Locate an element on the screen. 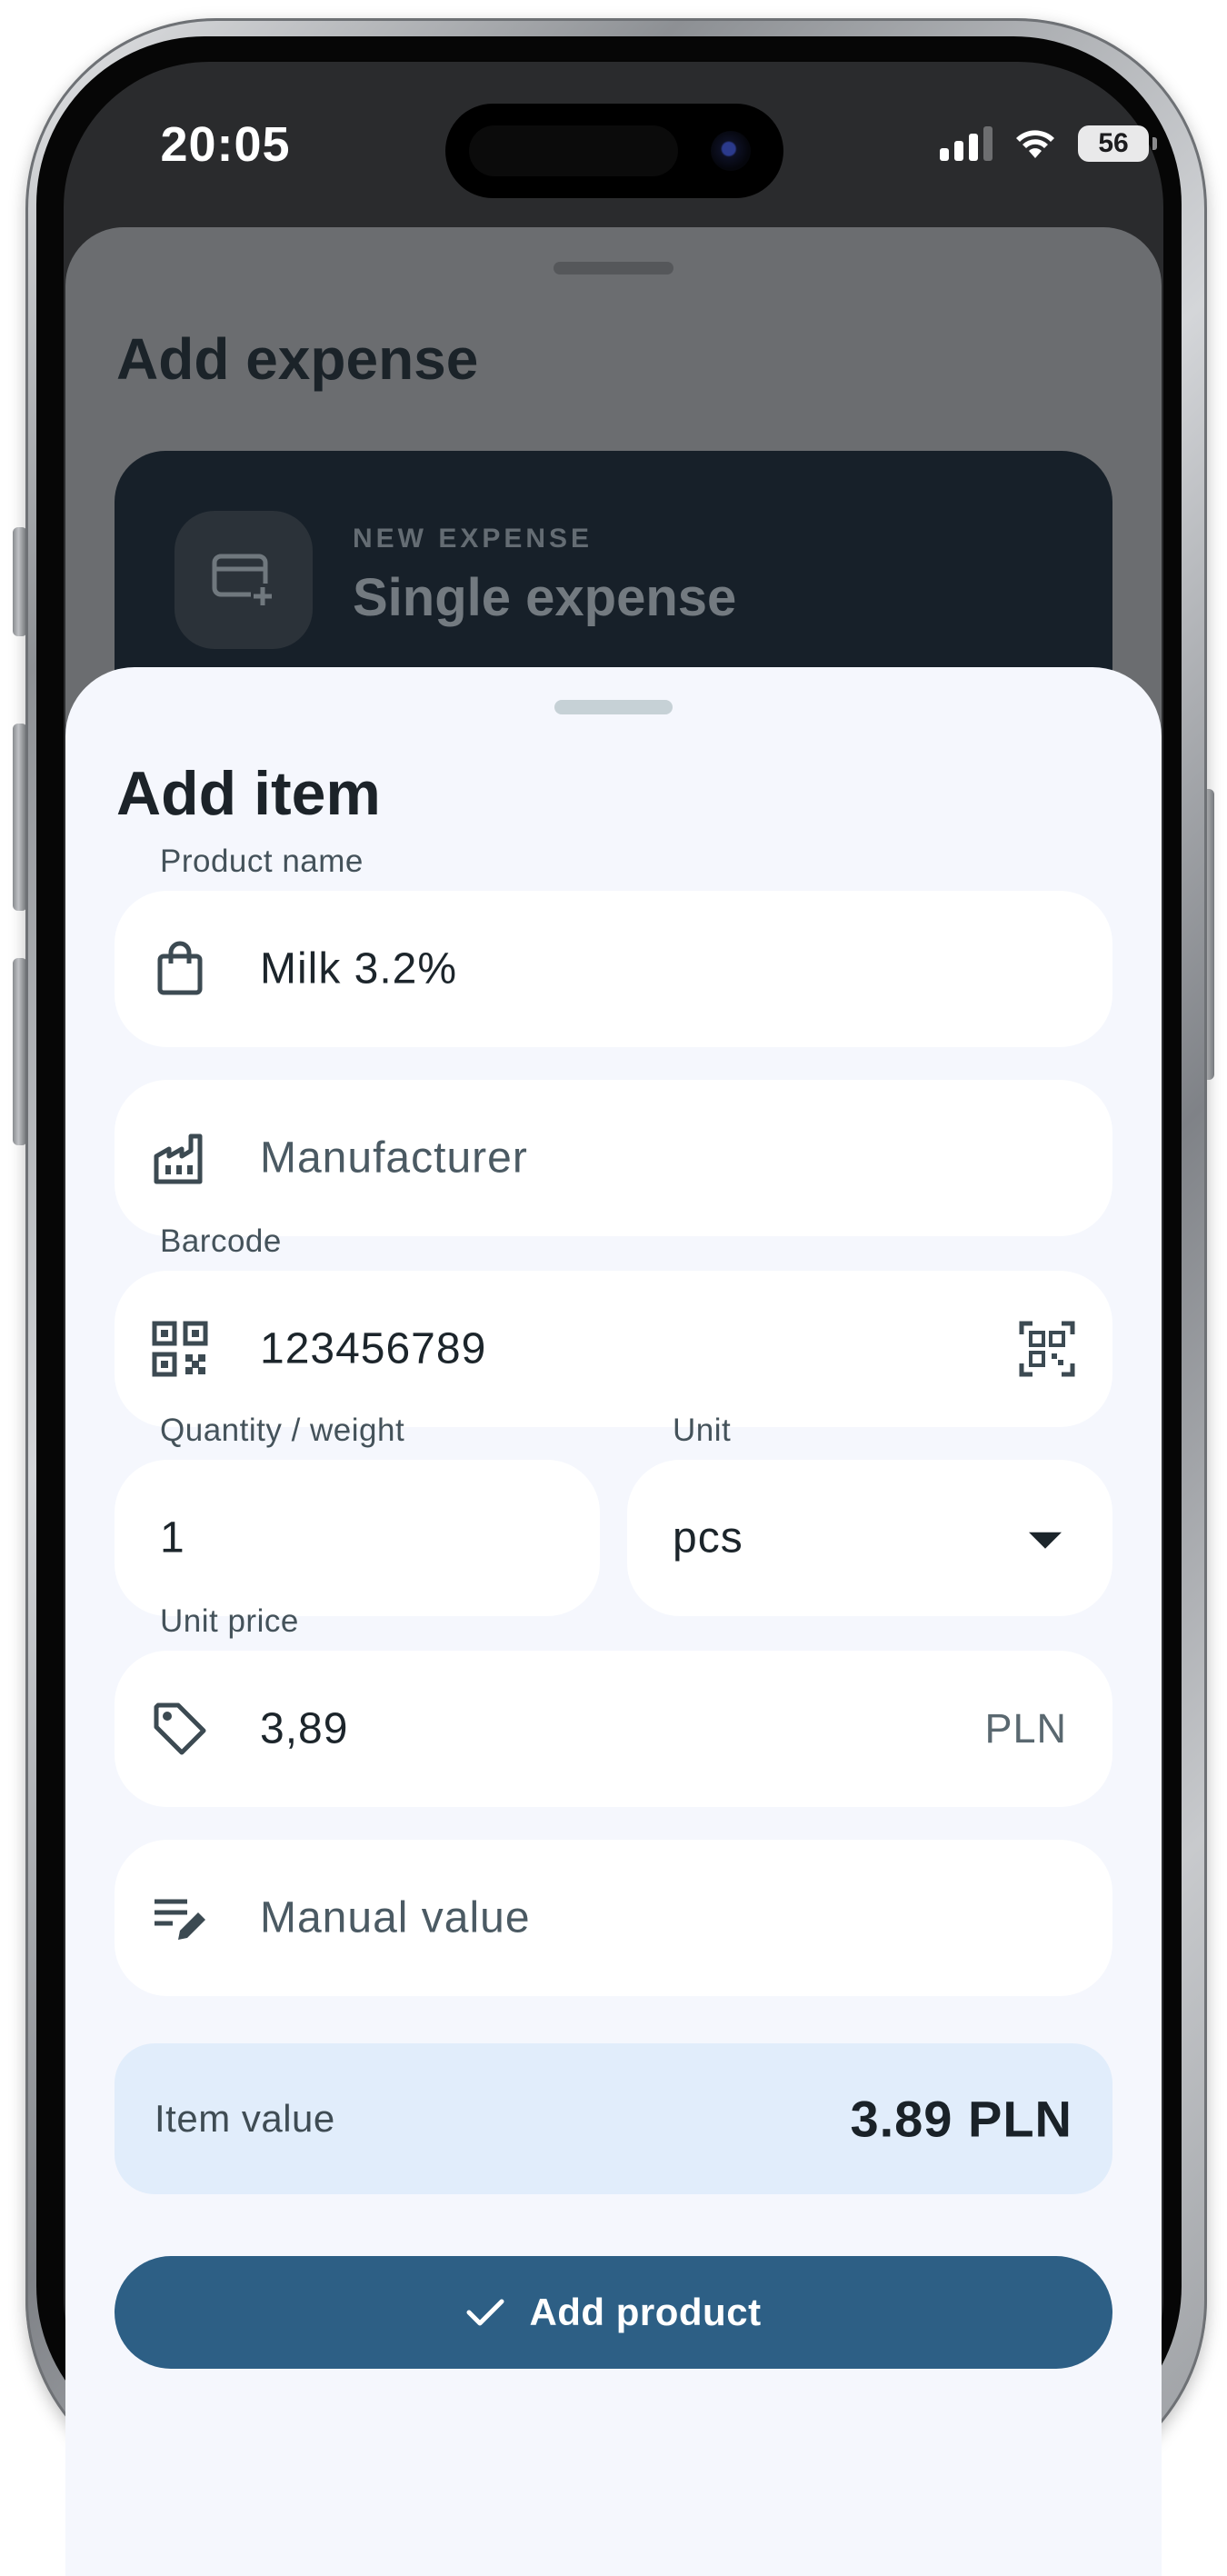 This screenshot has width=1227, height=2576. unit-select: Unit pcs is located at coordinates (869, 1514).